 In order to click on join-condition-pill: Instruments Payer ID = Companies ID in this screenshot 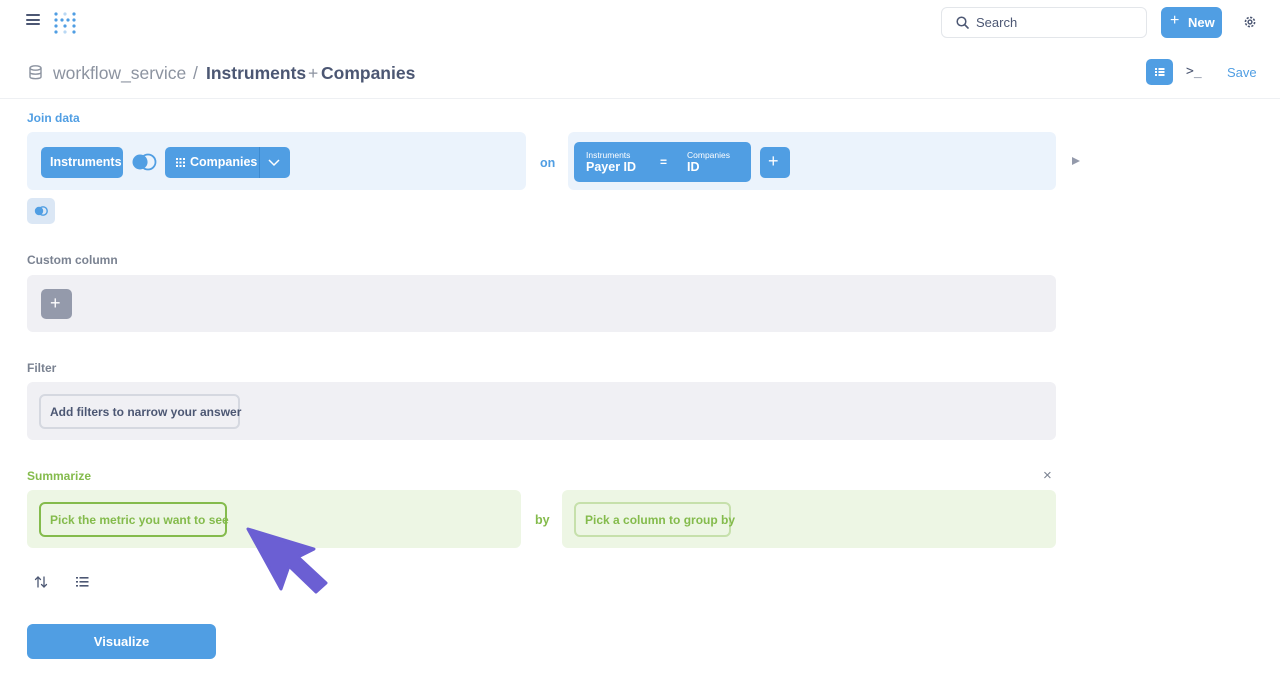, I will do `click(662, 162)`.